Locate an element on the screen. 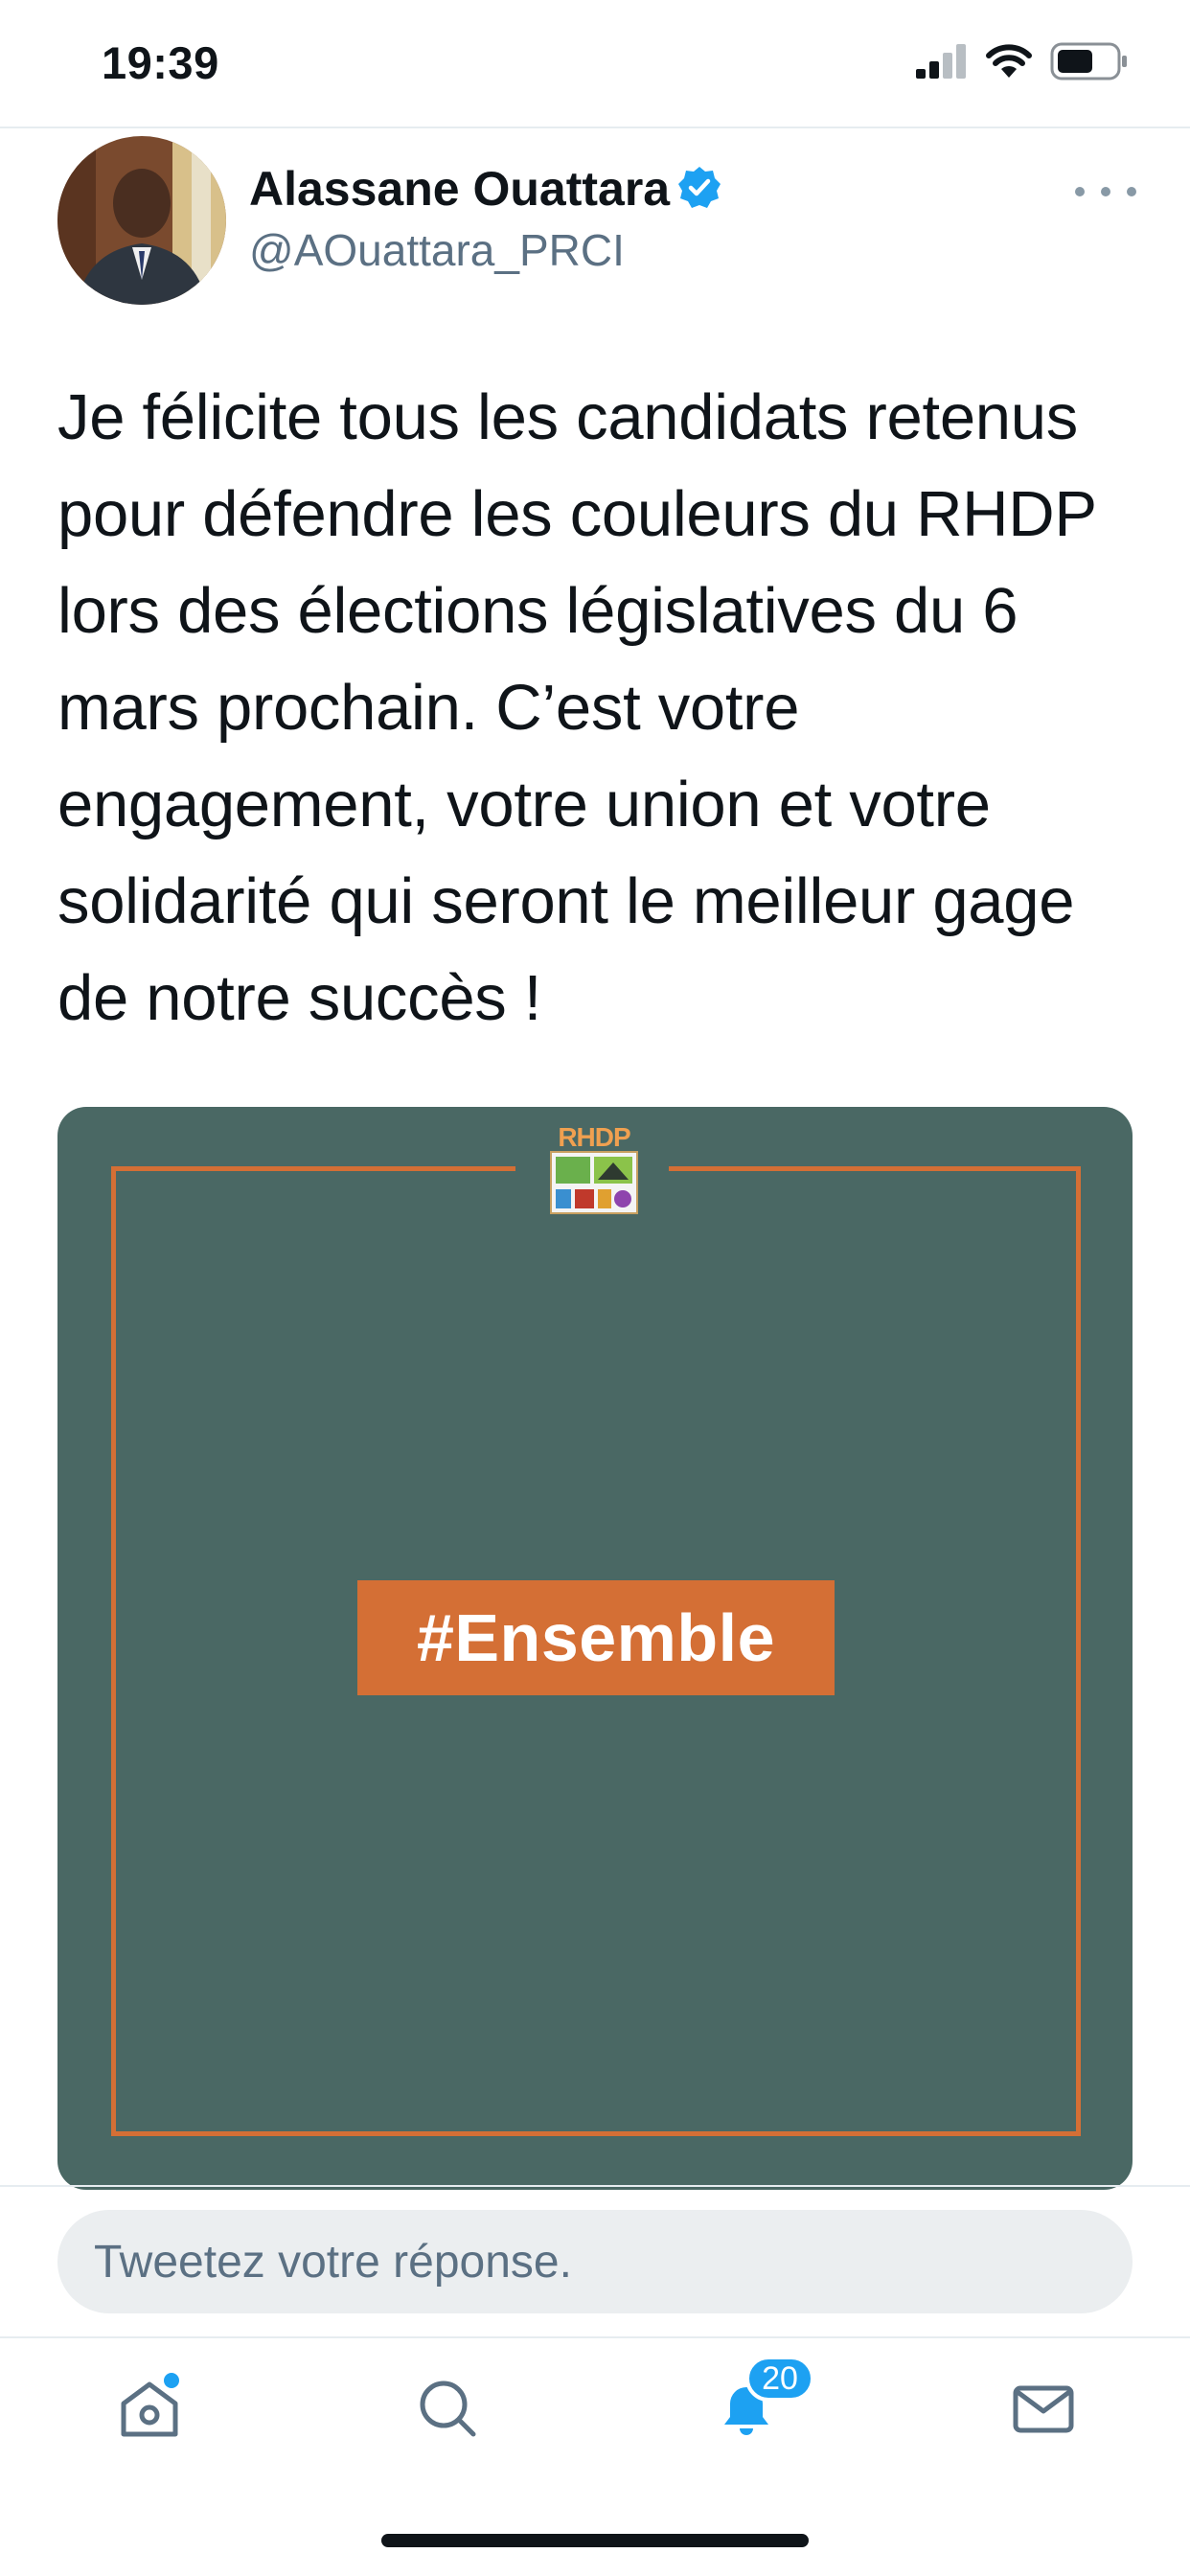  mail-icon is located at coordinates (1043, 2411).